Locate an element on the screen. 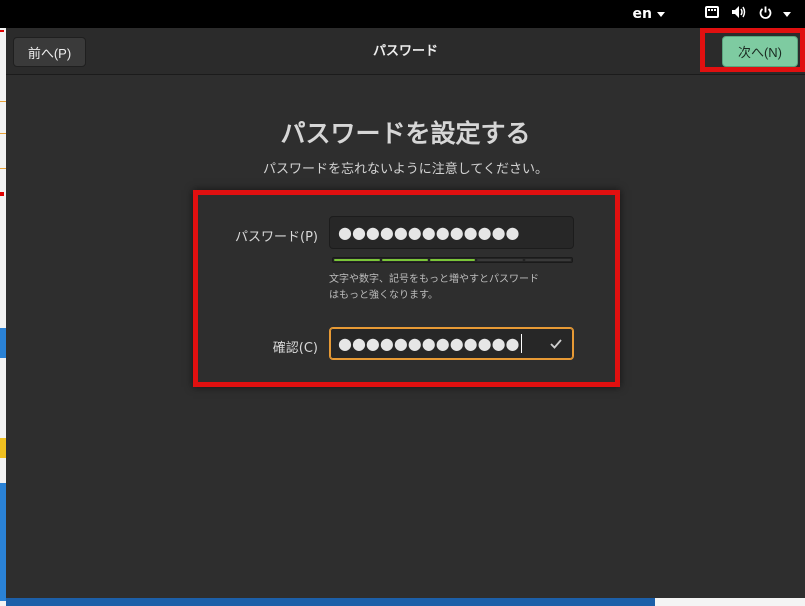 The image size is (805, 606). language-indicator: en is located at coordinates (642, 14).